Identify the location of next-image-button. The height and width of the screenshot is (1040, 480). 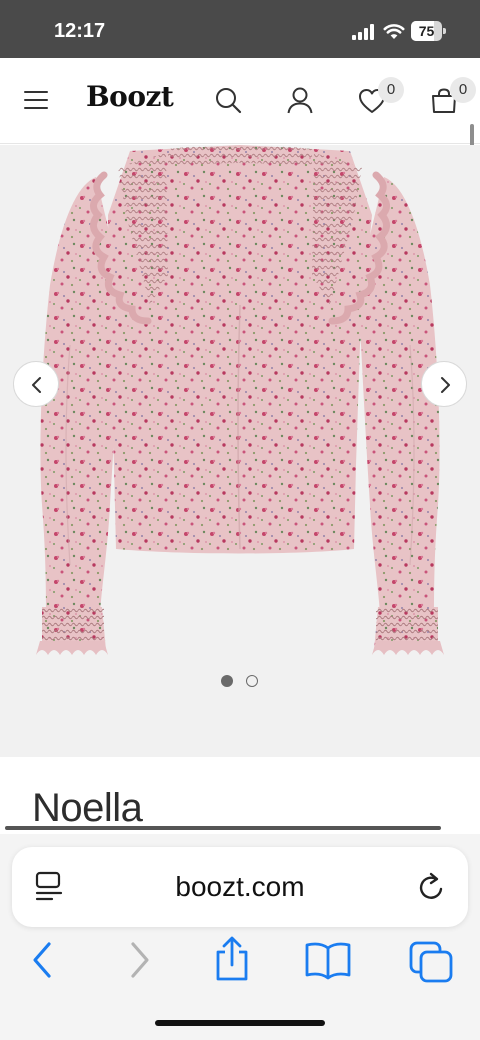
(444, 384).